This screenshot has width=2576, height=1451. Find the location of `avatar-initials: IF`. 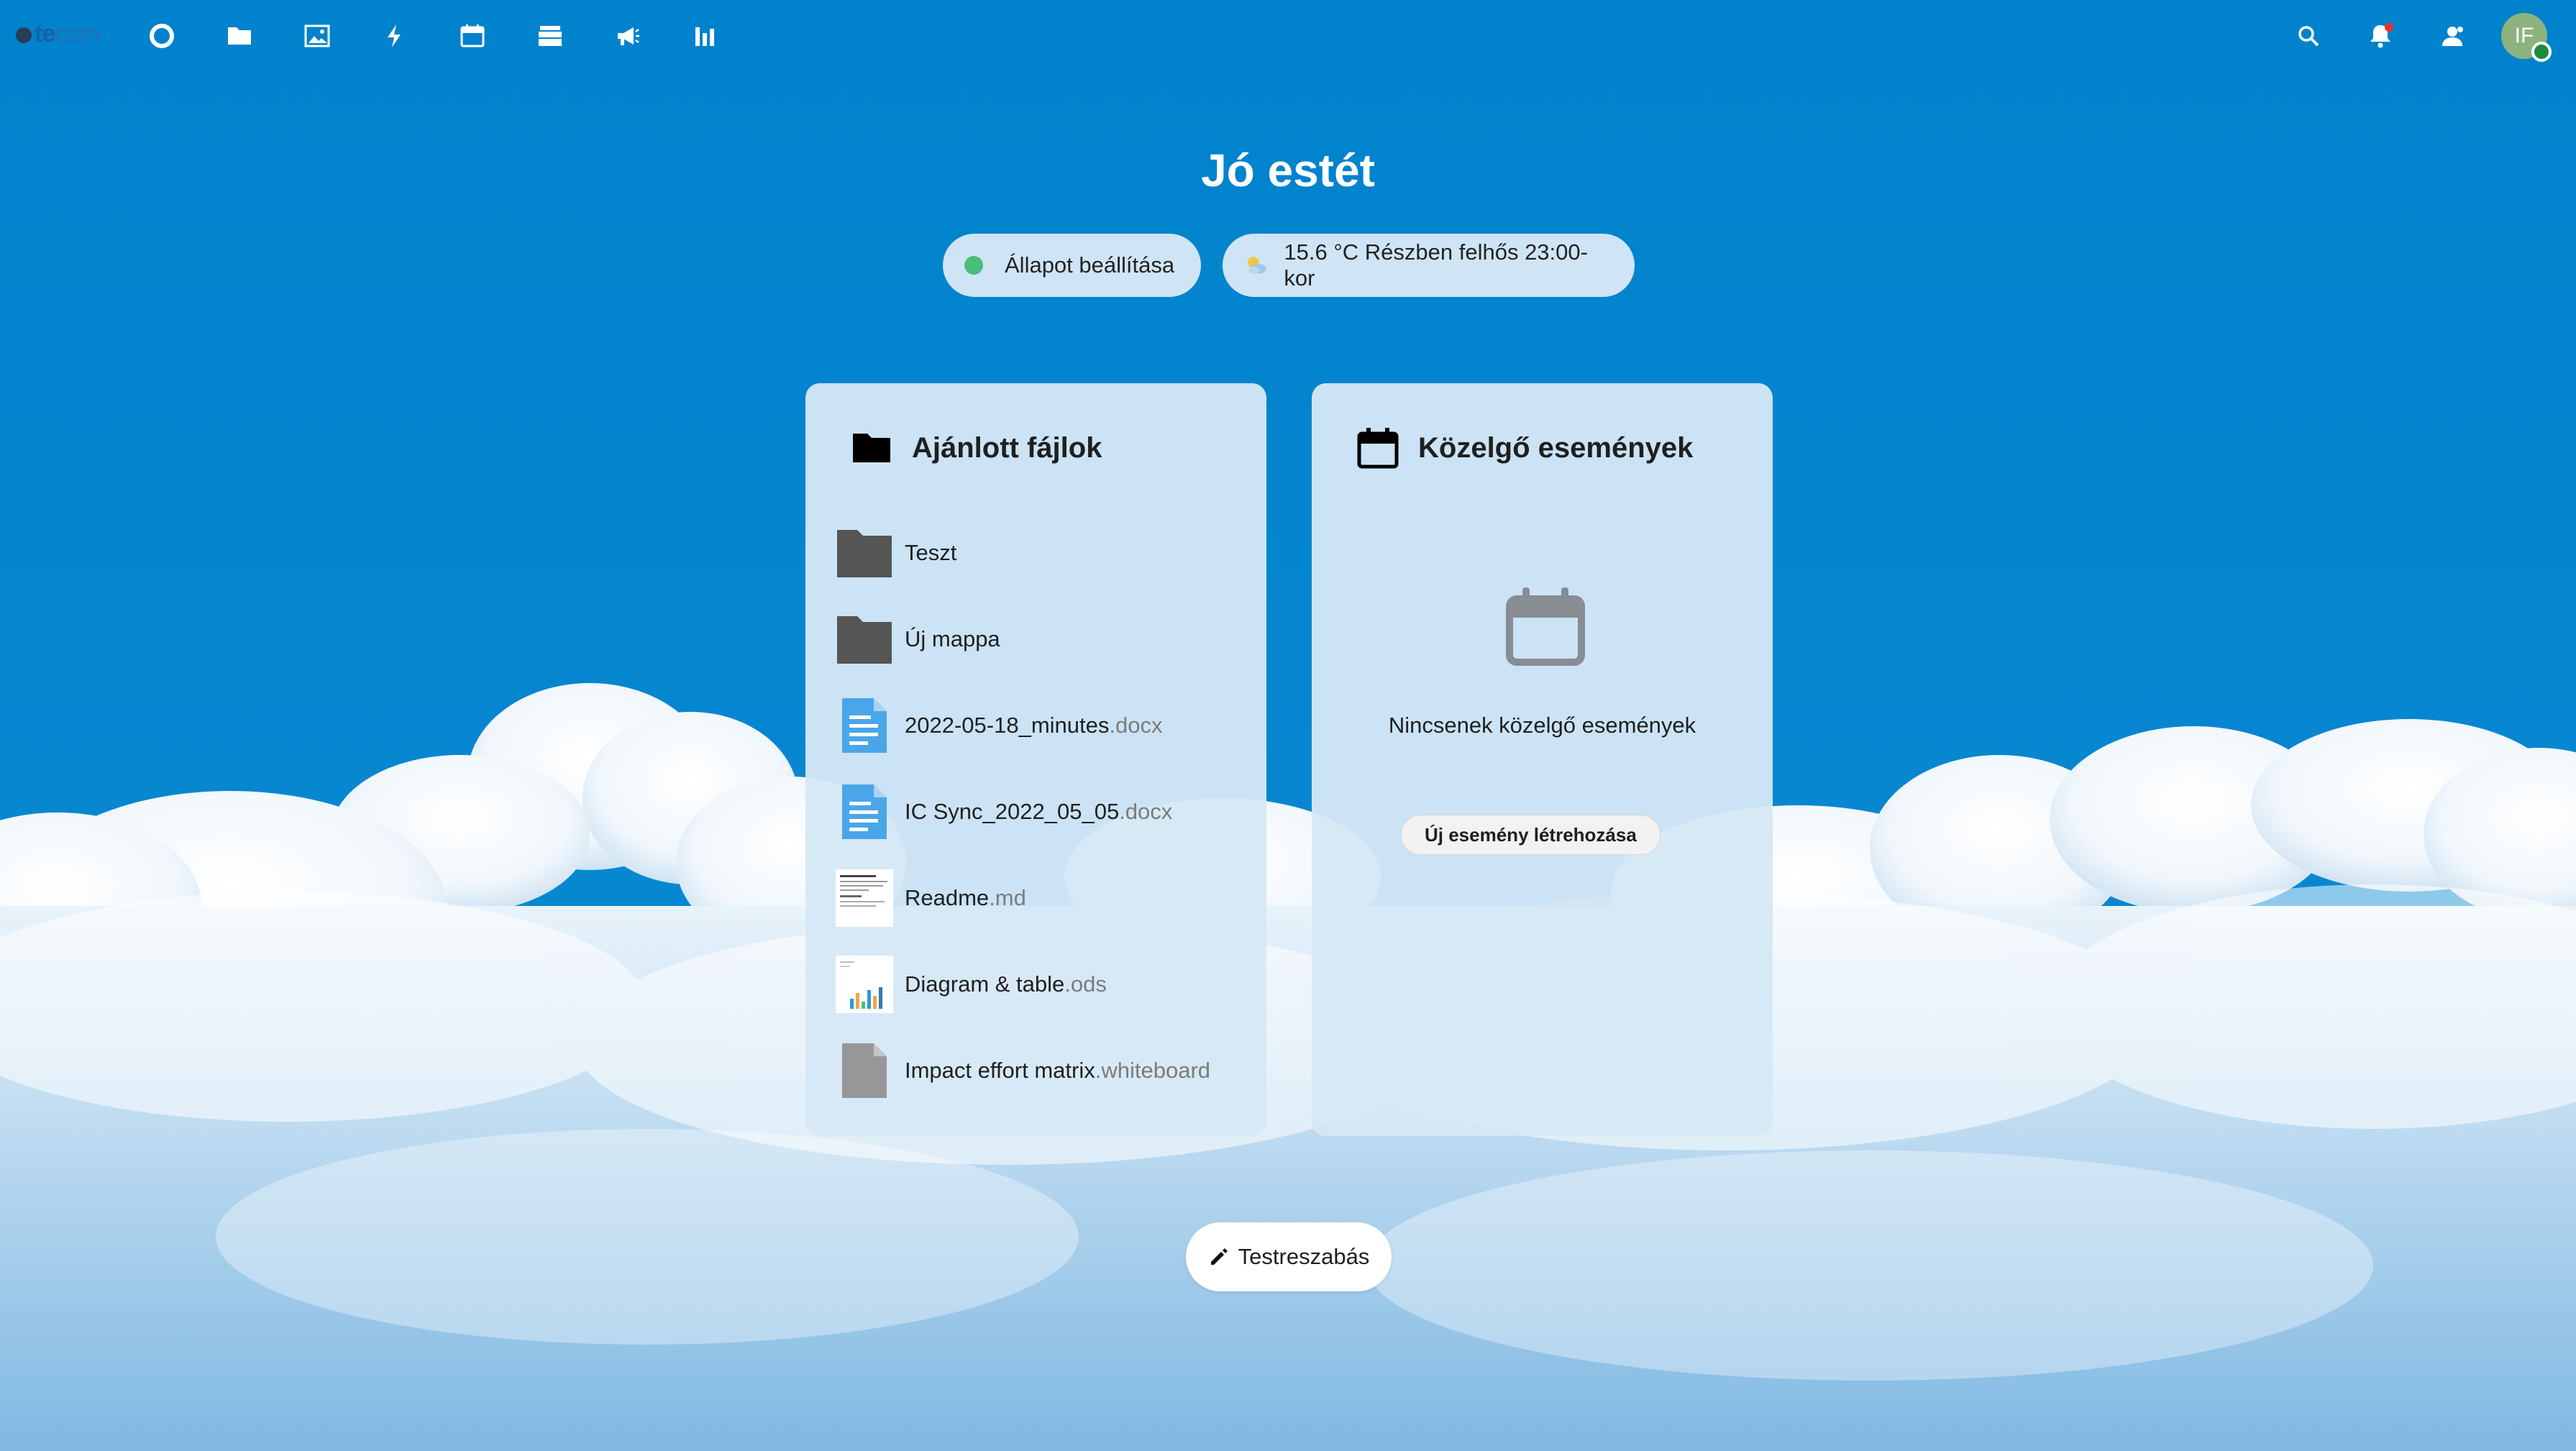

avatar-initials: IF is located at coordinates (2524, 35).